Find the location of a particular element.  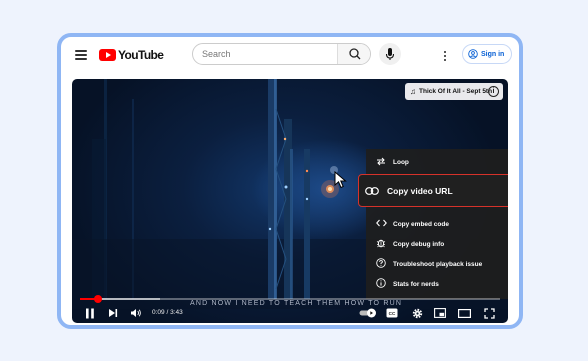

voice-search-button is located at coordinates (390, 54).